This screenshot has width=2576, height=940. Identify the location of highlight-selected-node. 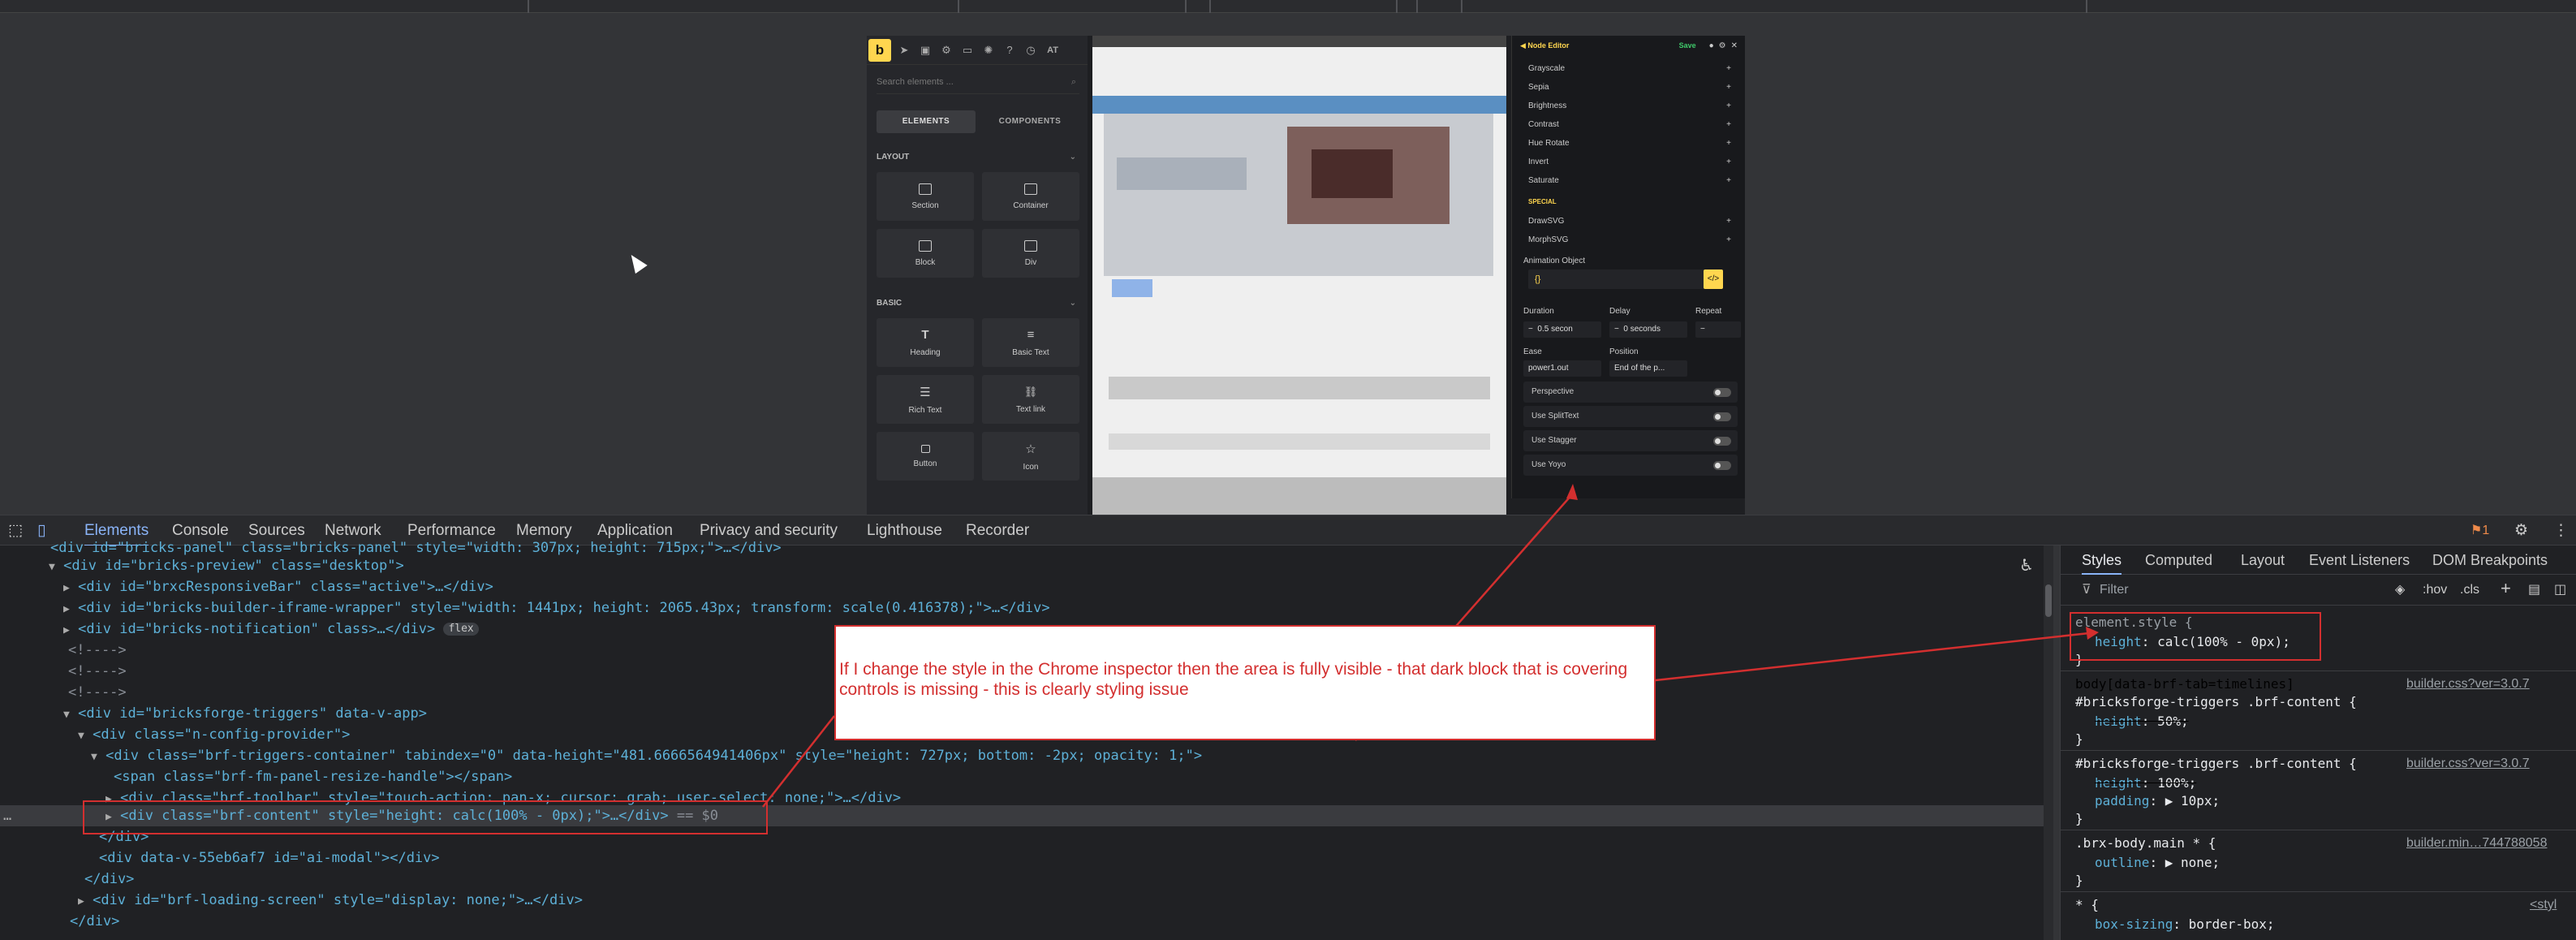
(426, 817).